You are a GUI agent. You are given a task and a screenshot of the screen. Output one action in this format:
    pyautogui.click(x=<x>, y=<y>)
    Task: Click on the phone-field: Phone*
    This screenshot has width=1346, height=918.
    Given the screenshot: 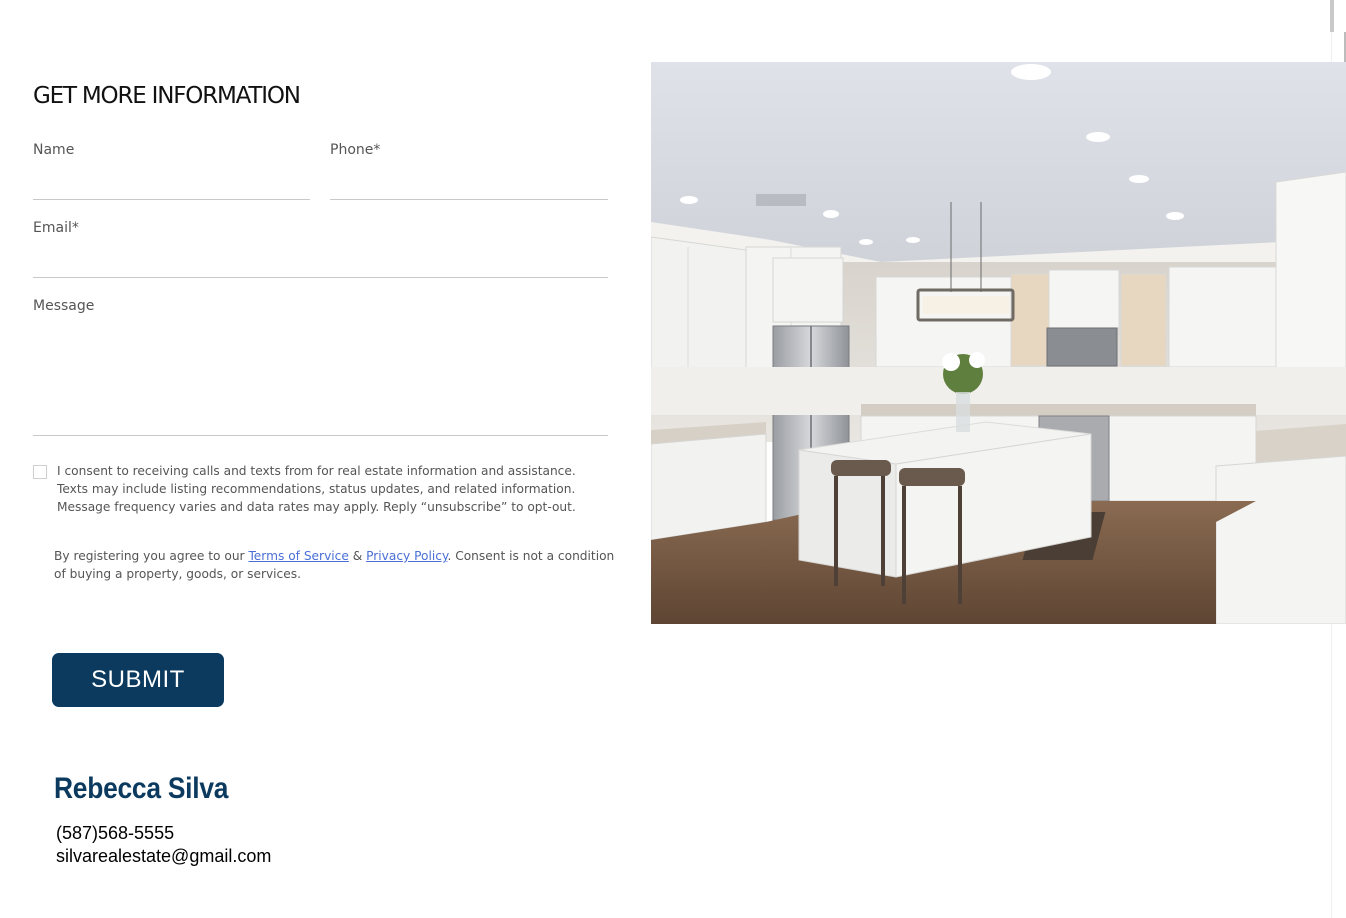 What is the action you would take?
    pyautogui.click(x=469, y=171)
    